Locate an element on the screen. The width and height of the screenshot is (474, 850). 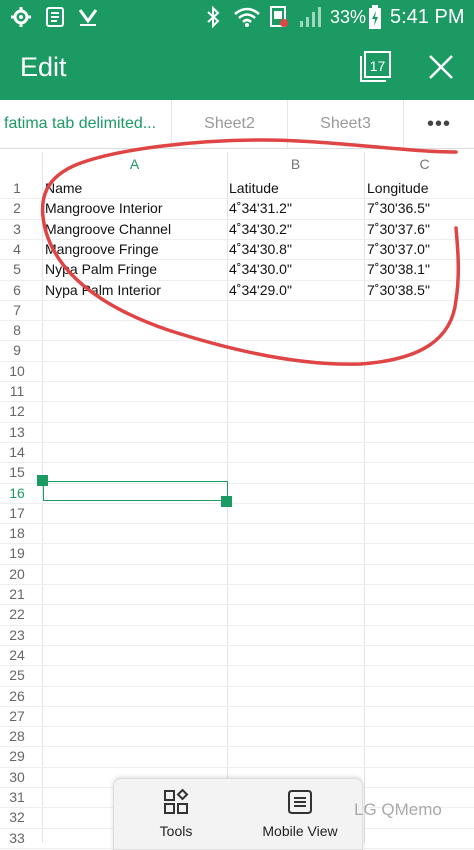
download-check-icon is located at coordinates (88, 17).